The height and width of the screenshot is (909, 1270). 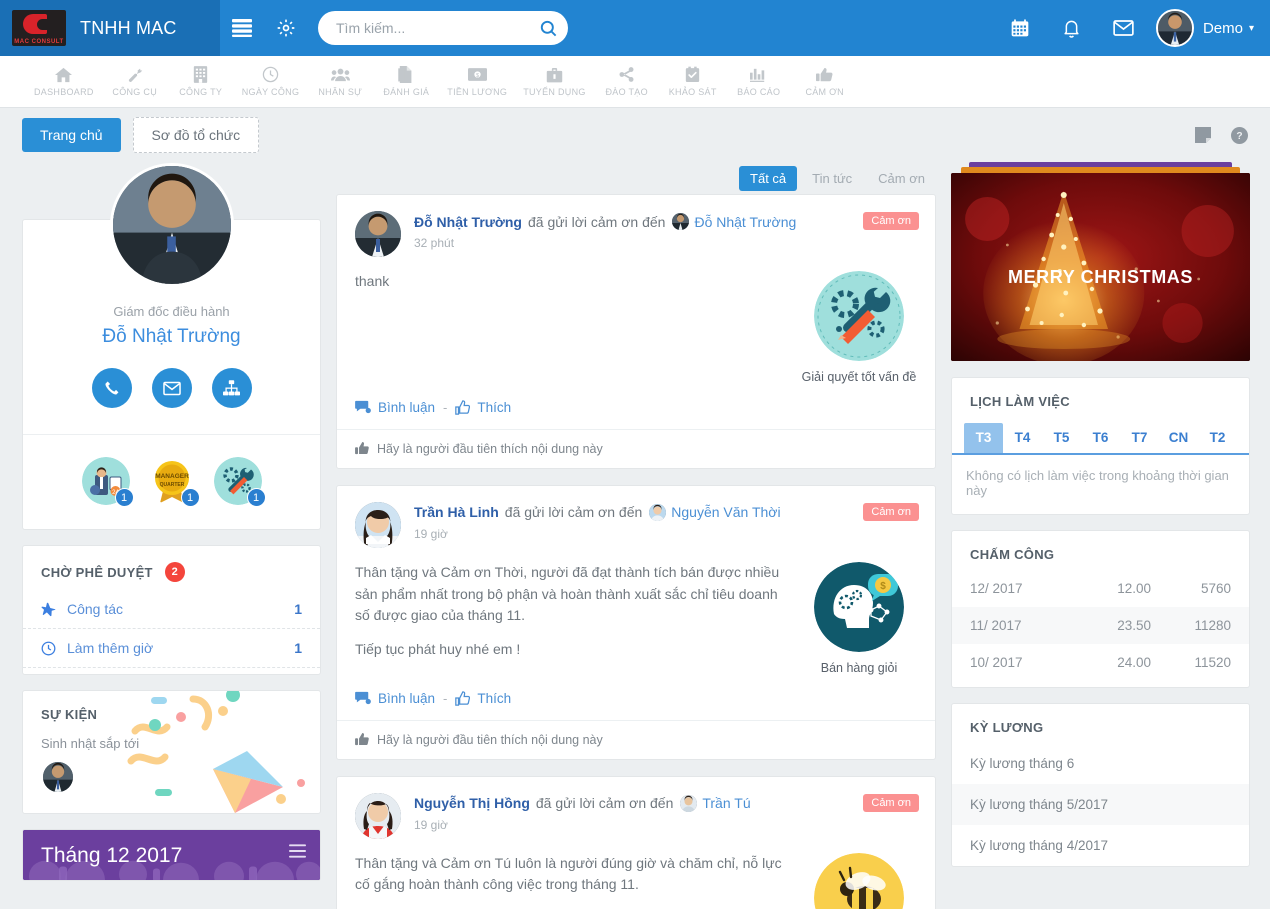 I want to click on day-tab-t7: T7, so click(x=1139, y=438).